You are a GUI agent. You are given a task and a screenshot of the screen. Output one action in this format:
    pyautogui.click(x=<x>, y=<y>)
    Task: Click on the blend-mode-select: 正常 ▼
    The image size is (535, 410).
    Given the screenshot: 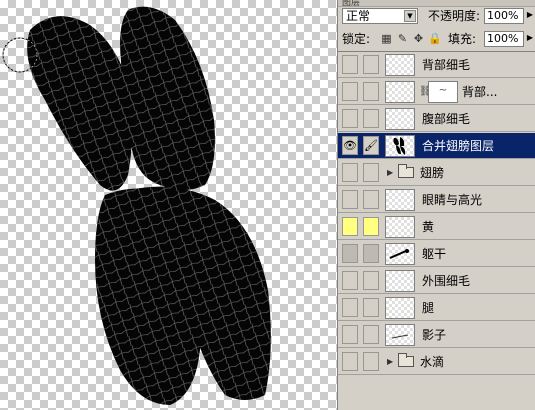 What is the action you would take?
    pyautogui.click(x=380, y=16)
    